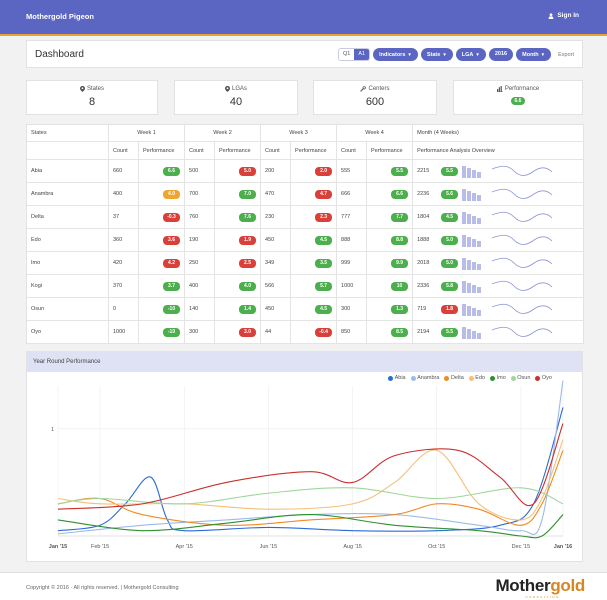  I want to click on accent-stripe, so click(303, 35).